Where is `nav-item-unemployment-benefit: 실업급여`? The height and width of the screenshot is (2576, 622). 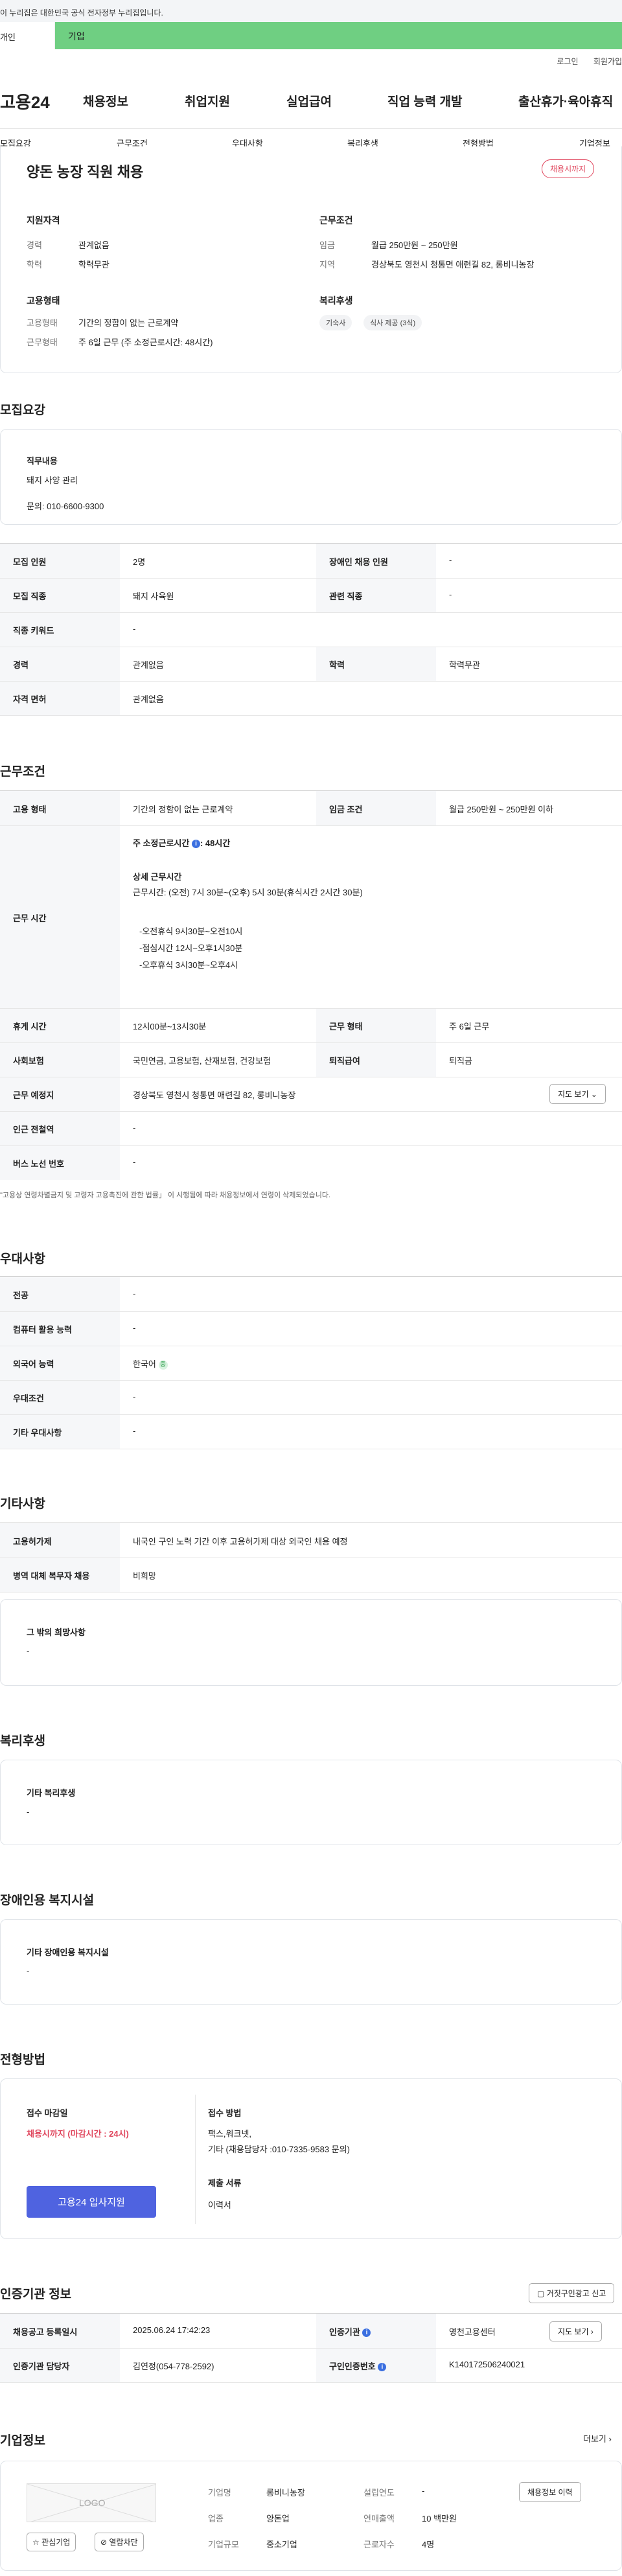 nav-item-unemployment-benefit: 실업급여 is located at coordinates (309, 101).